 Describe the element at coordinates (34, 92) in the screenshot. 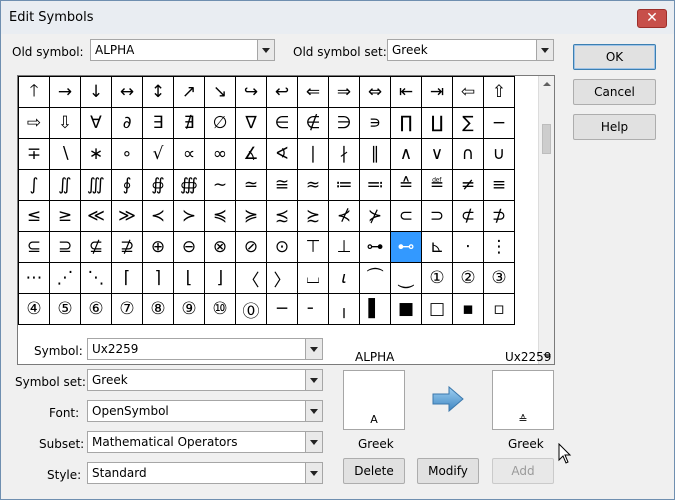

I see `symbol-cell: 🡑` at that location.